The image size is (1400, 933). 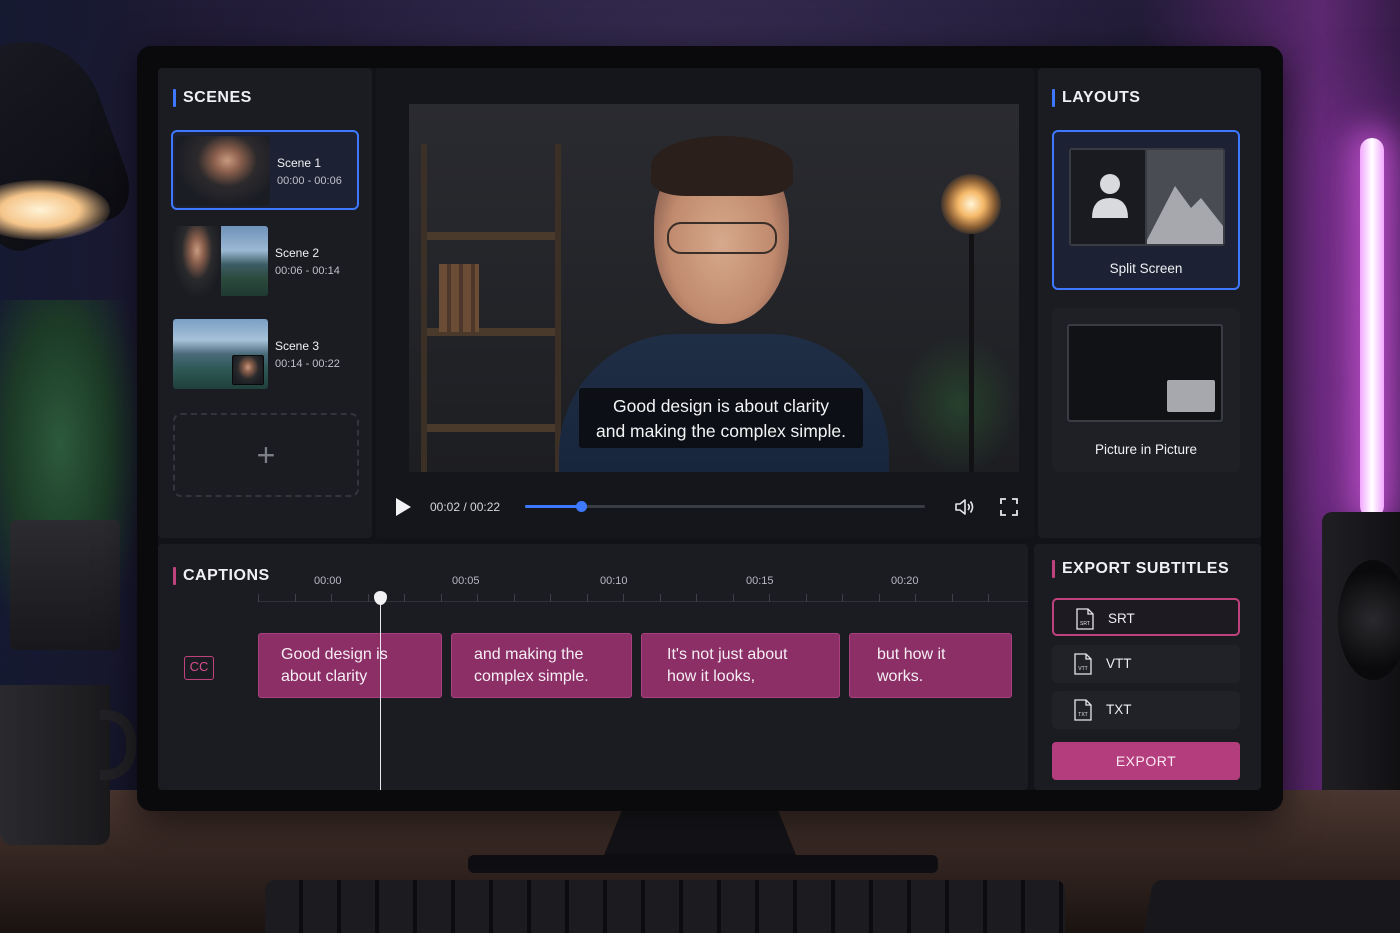 I want to click on background-lamp-pole, so click(x=971, y=353).